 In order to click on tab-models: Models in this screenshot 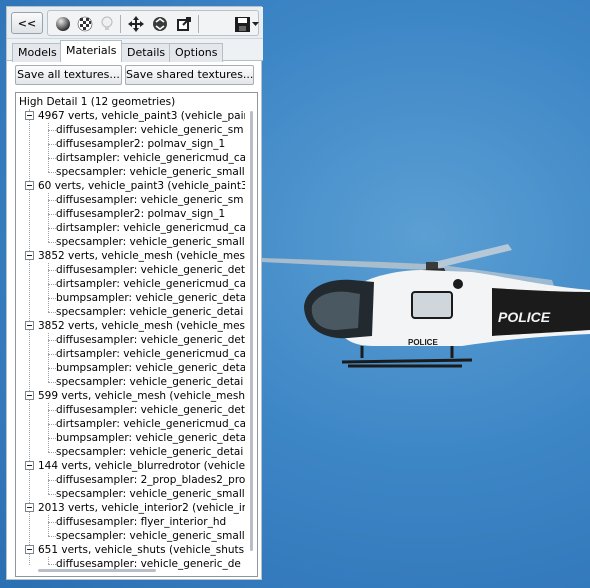, I will do `click(37, 52)`.